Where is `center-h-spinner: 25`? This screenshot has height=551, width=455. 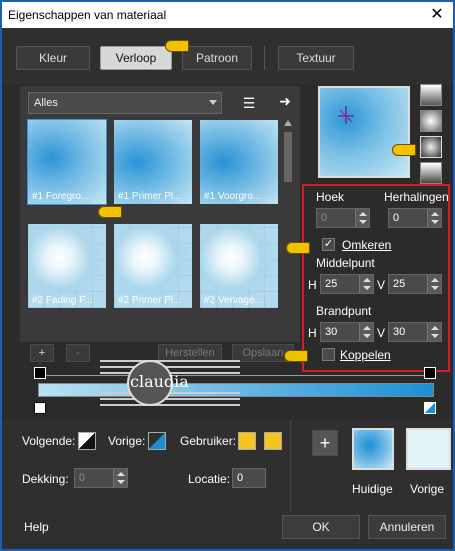
center-h-spinner: 25 is located at coordinates (347, 284).